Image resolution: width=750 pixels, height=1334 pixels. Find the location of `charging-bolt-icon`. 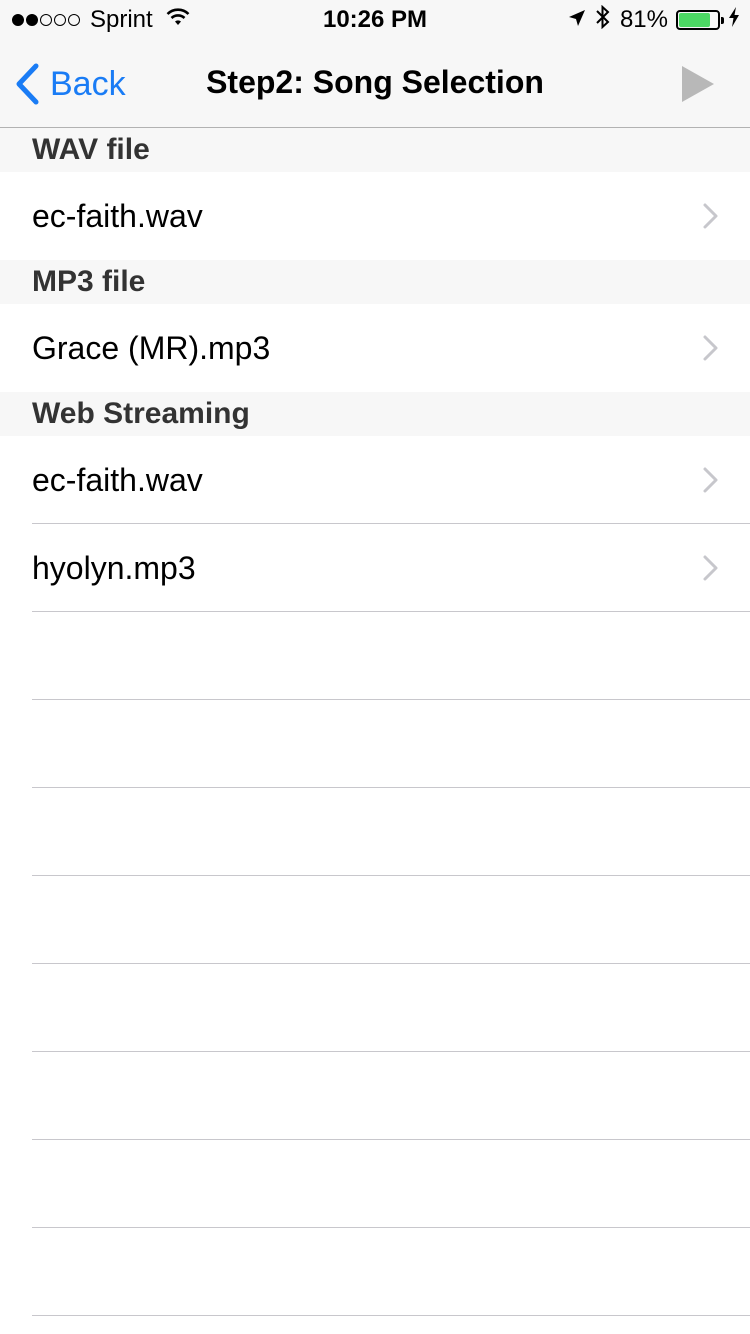

charging-bolt-icon is located at coordinates (734, 20).